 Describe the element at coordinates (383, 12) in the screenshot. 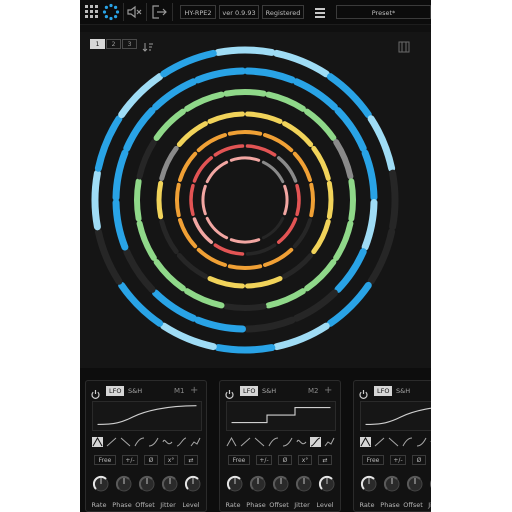

I see `preset-selector: Preset*` at that location.